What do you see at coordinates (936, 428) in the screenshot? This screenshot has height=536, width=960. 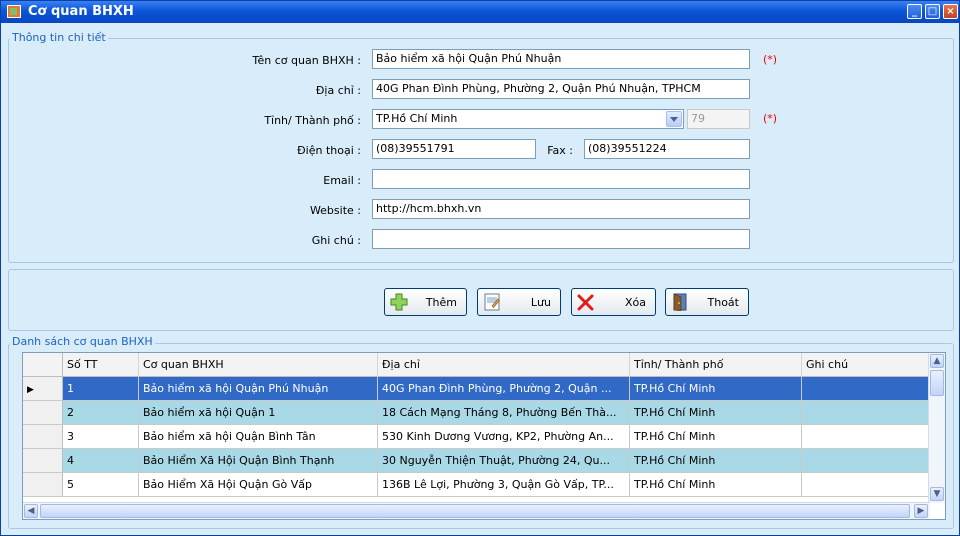 I see `vertical-scrollbar: ▲ ▼` at bounding box center [936, 428].